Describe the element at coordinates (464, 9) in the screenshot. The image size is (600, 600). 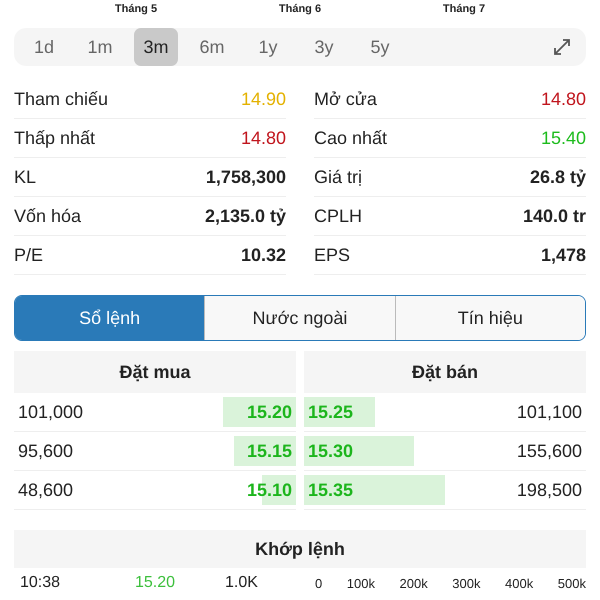
I see `month-label: Tháng 7` at that location.